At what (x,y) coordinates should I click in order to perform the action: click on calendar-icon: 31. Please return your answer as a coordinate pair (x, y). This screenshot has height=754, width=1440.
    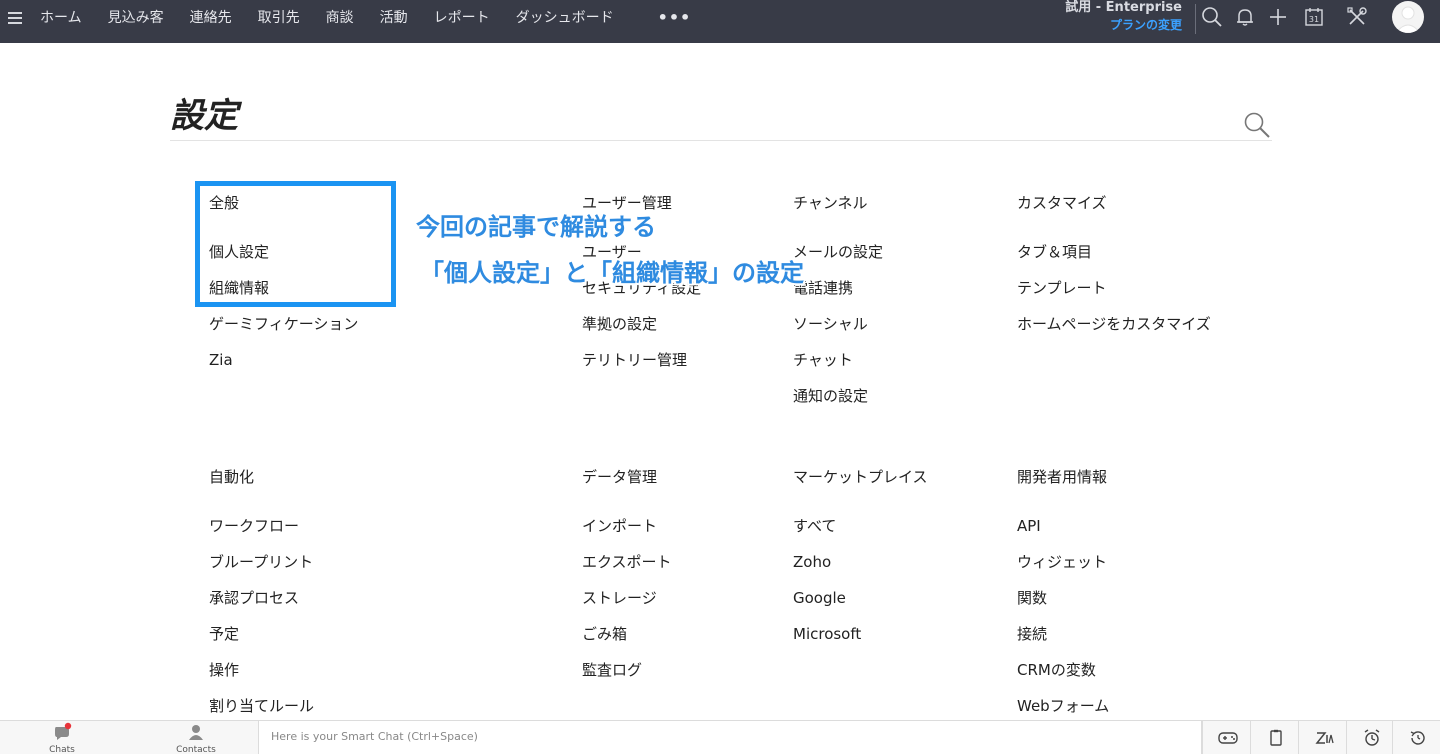
    Looking at the image, I should click on (1314, 17).